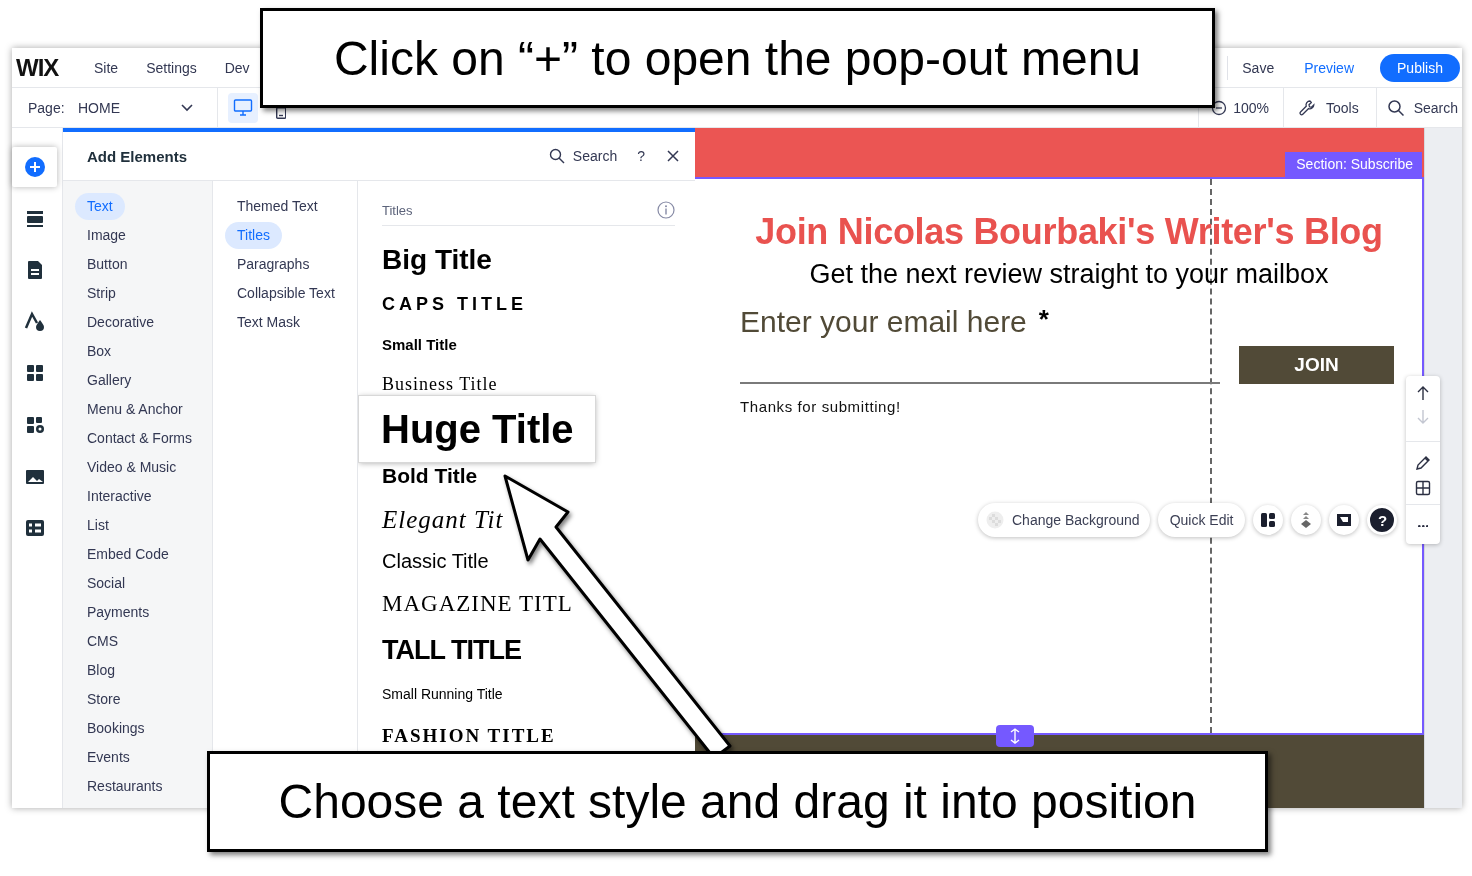  What do you see at coordinates (107, 264) in the screenshot?
I see `category-item: Button` at bounding box center [107, 264].